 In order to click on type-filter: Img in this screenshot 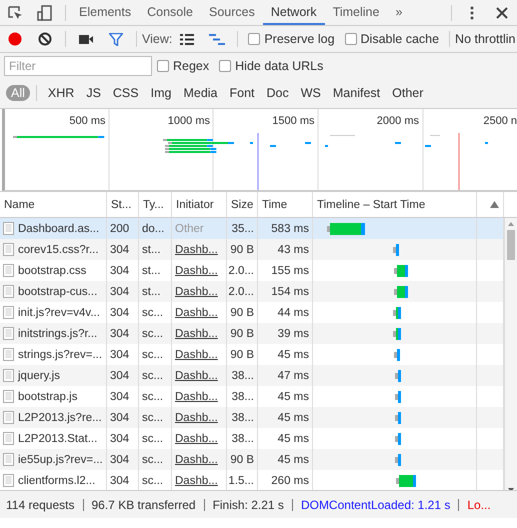, I will do `click(161, 93)`.